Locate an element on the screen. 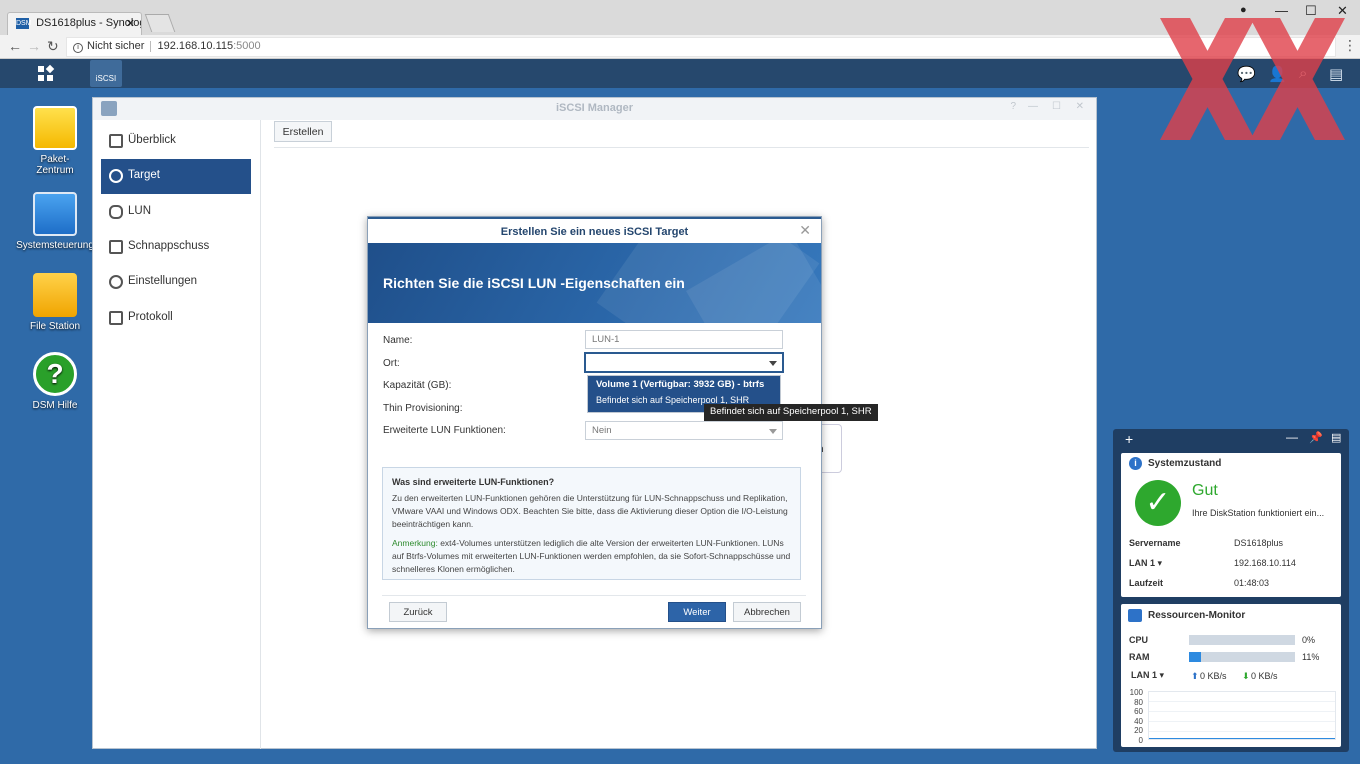 The image size is (1360, 764). window-minimize-icon: — is located at coordinates (1033, 106).